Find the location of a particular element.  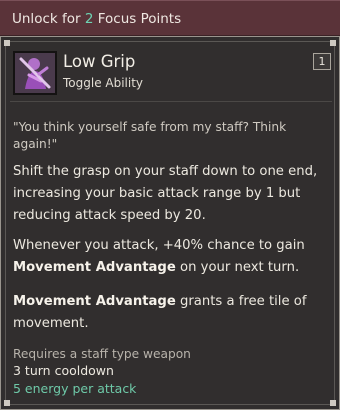

effect-text: Whenever you attack, +40% chance to gain is located at coordinates (159, 245).